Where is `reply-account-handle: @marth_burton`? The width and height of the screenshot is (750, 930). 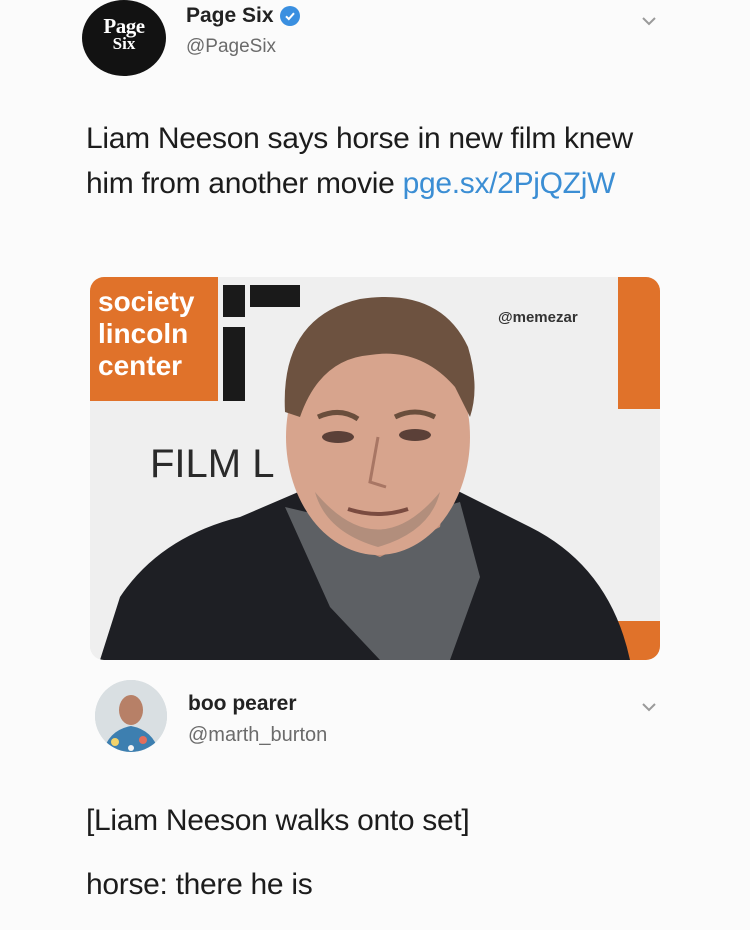
reply-account-handle: @marth_burton is located at coordinates (257, 735).